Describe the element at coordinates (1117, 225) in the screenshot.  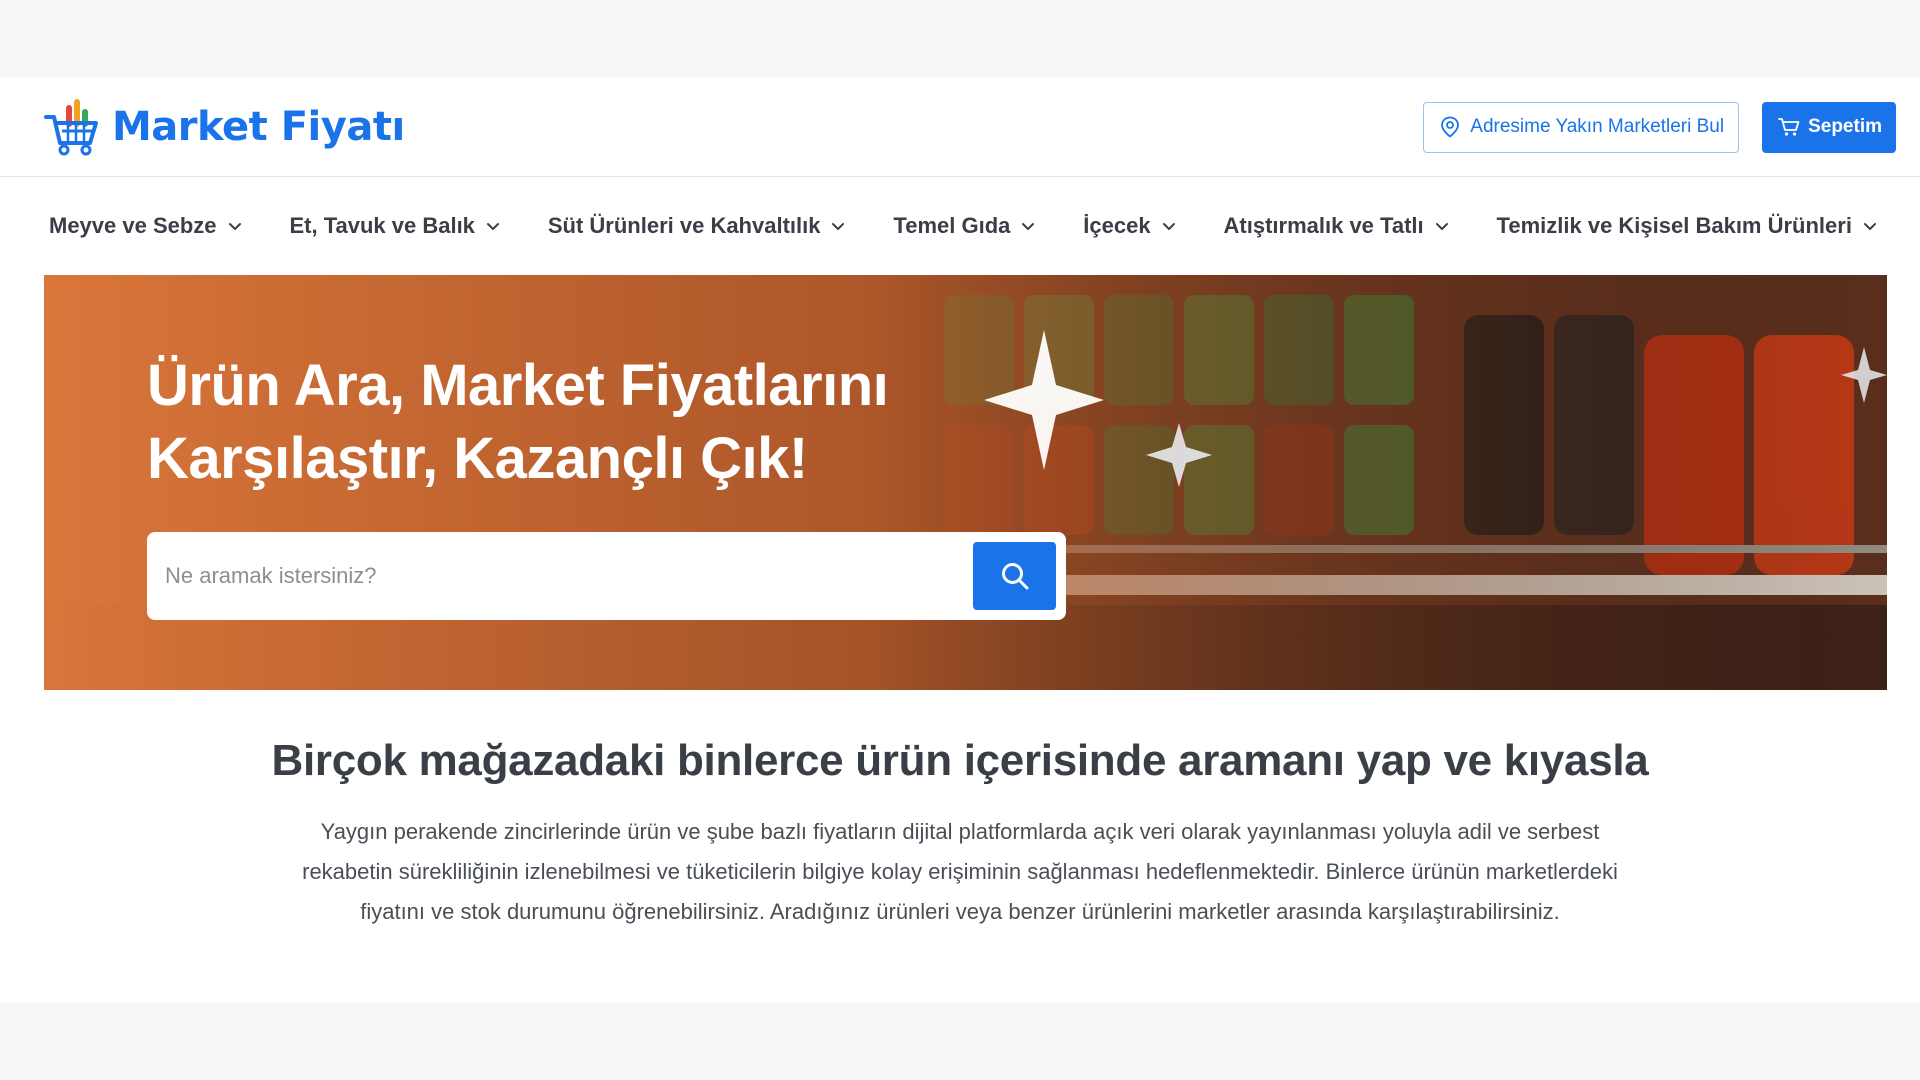
I see `nav-item-label: İçecek` at that location.